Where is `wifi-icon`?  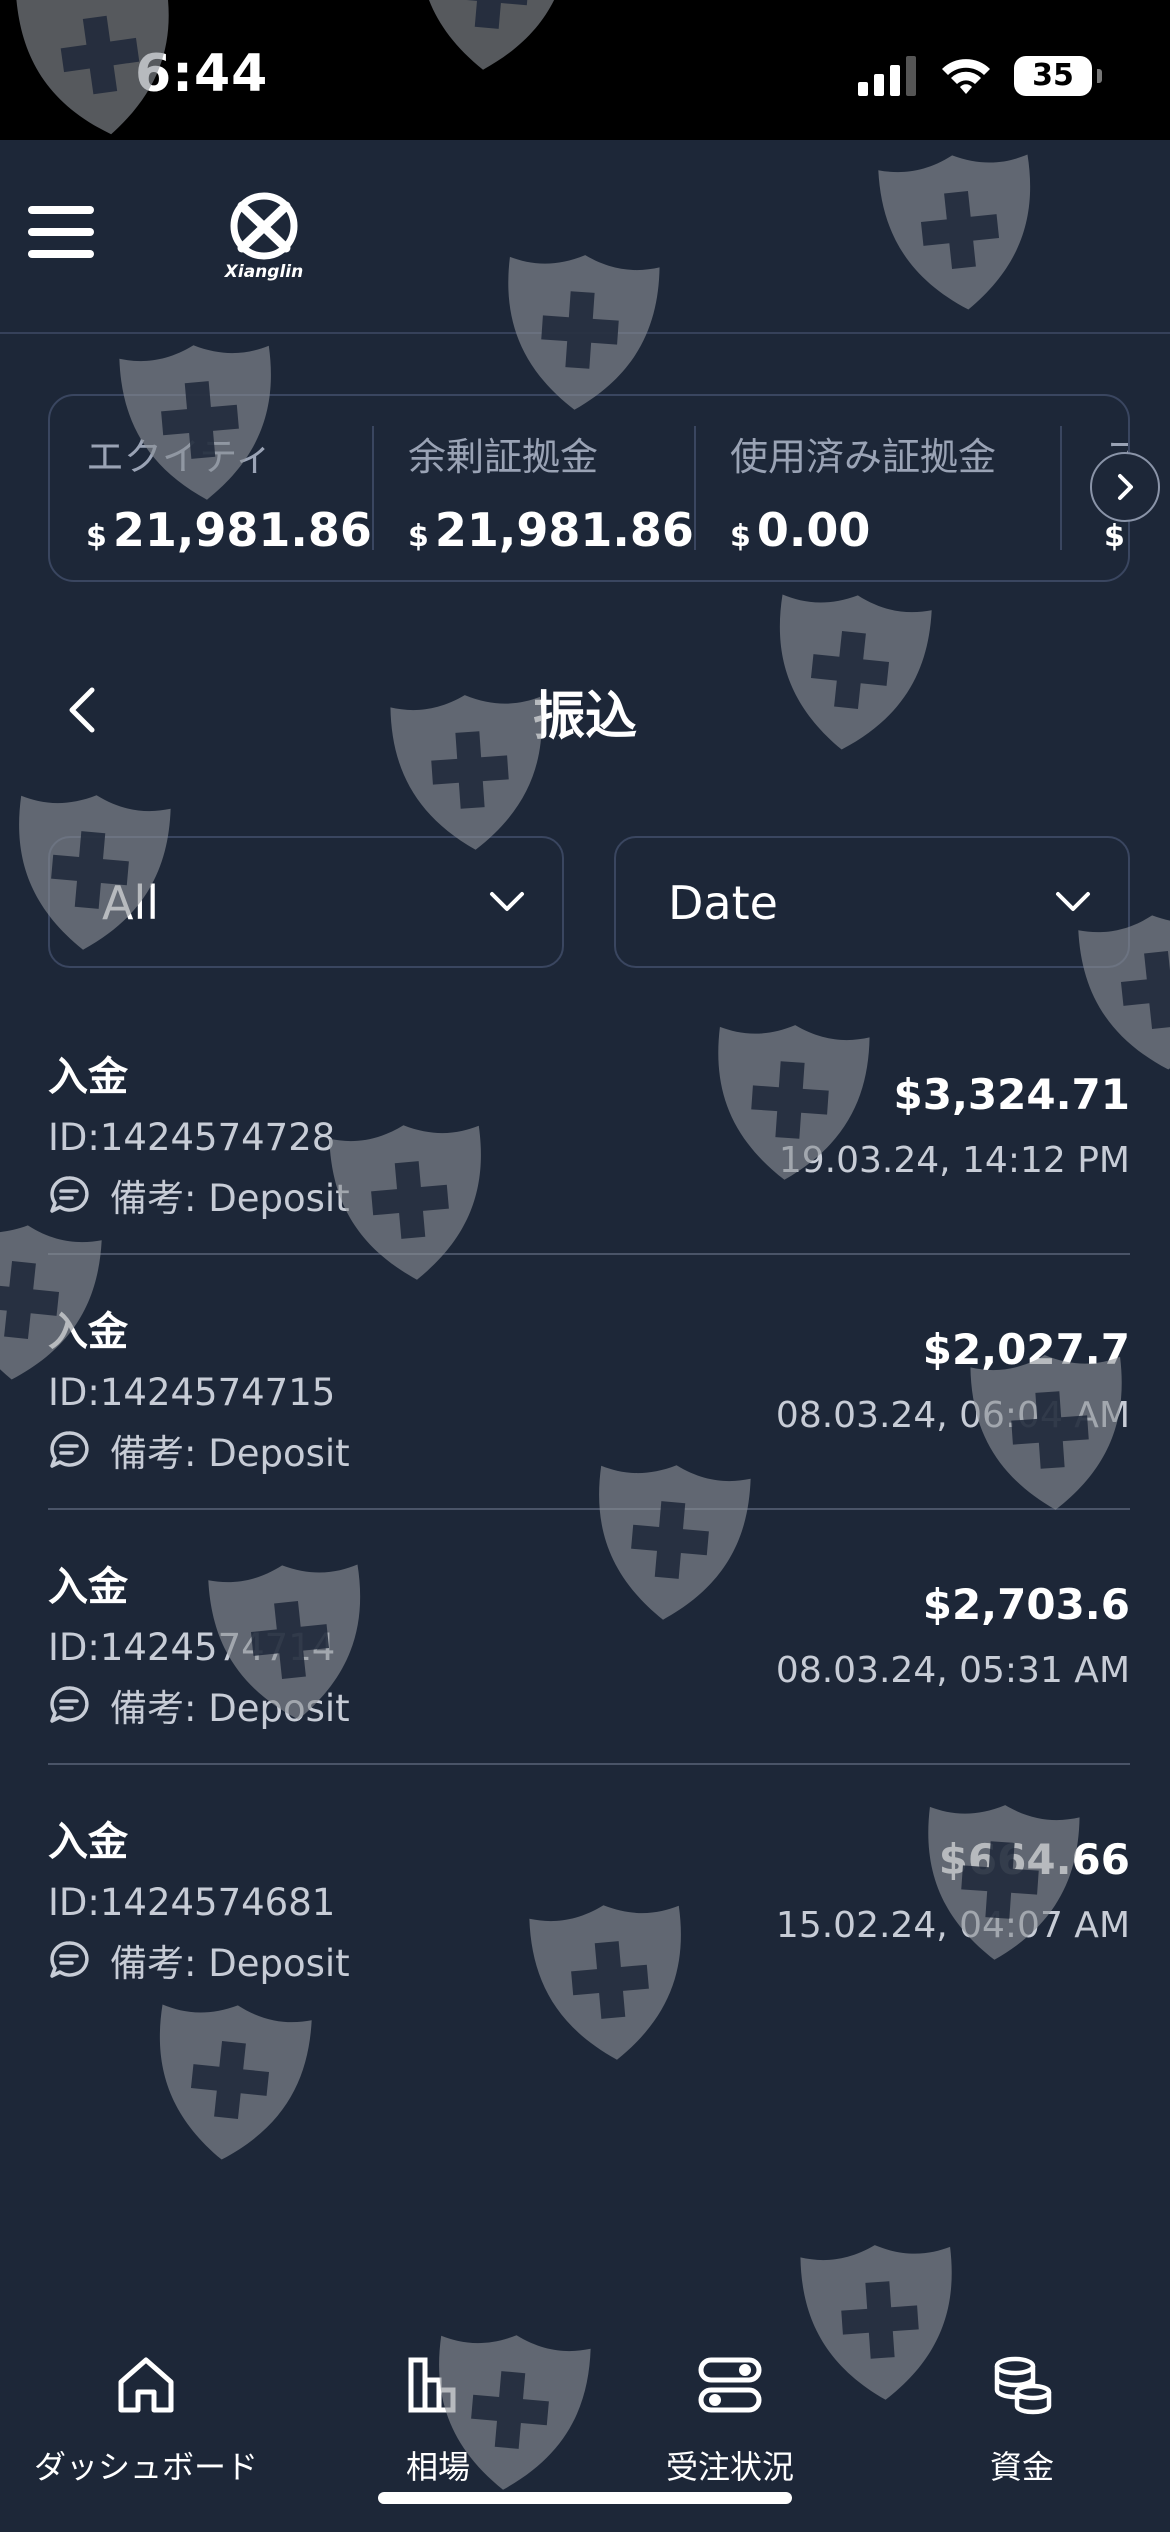 wifi-icon is located at coordinates (966, 76).